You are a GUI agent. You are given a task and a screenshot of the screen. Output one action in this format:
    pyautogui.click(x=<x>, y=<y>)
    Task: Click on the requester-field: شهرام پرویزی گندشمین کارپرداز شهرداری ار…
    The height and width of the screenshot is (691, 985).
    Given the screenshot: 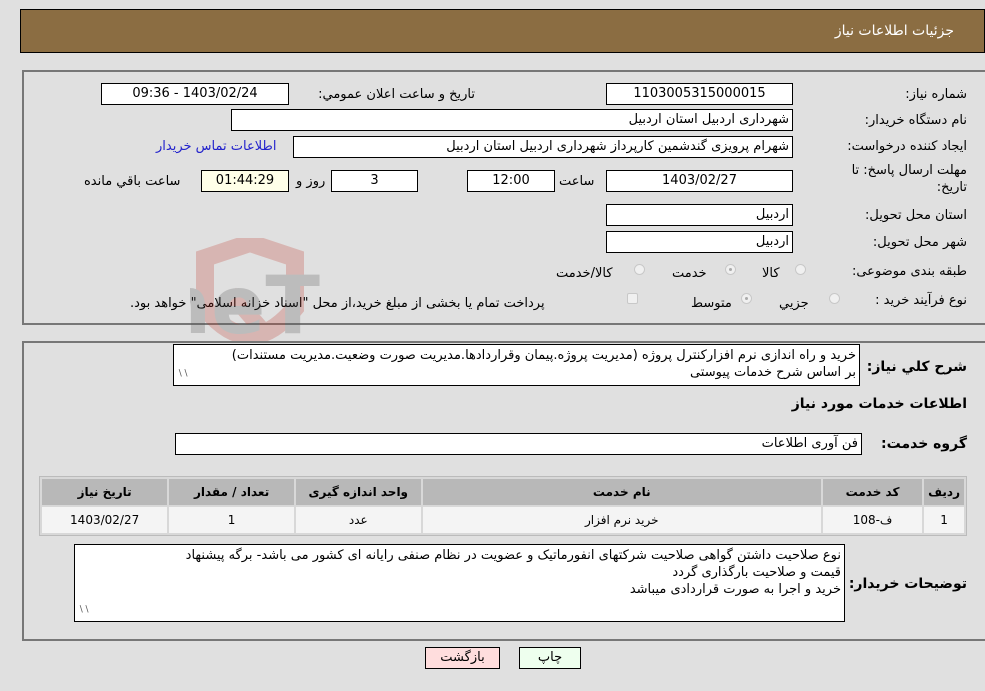 What is the action you would take?
    pyautogui.click(x=543, y=147)
    